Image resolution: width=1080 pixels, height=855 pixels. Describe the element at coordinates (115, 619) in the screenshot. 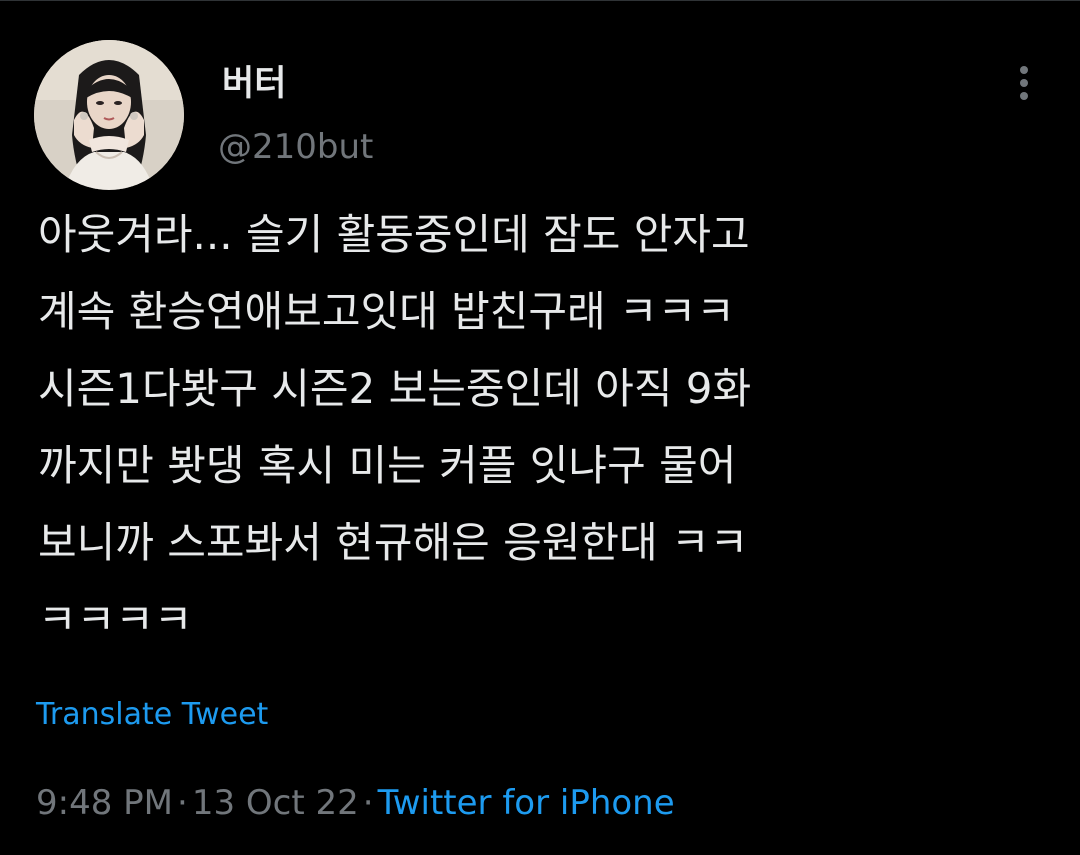

I see `tweet-text-line: ㅋㅋㅋㅋ` at that location.